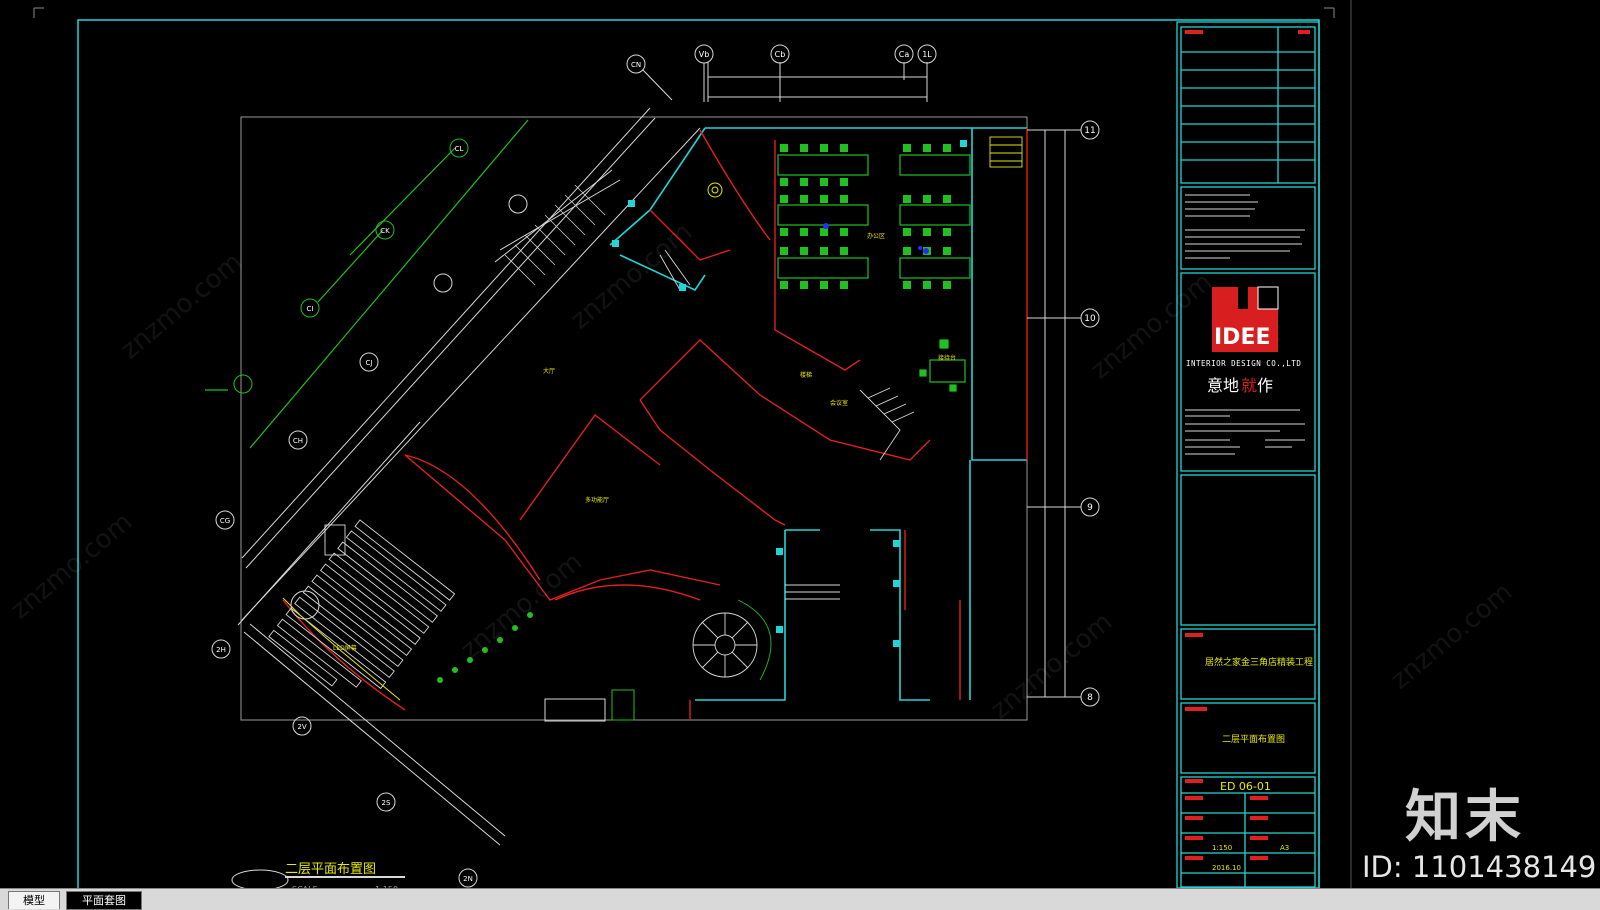 Image resolution: width=1600 pixels, height=910 pixels. I want to click on room-label-stair: 楼梯, so click(806, 375).